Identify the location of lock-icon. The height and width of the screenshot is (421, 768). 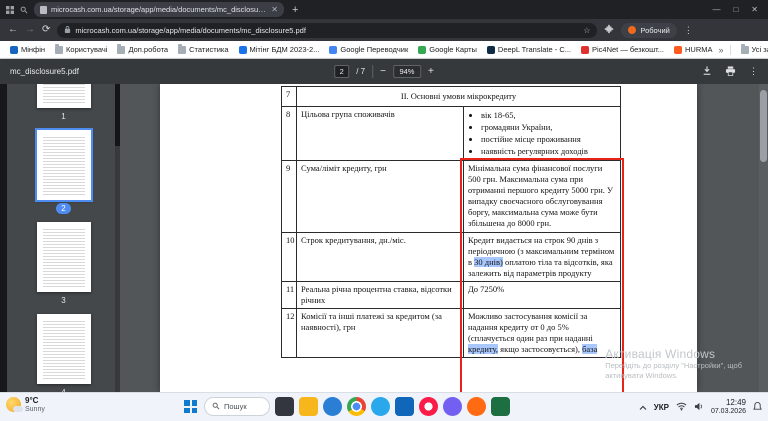
(67, 30).